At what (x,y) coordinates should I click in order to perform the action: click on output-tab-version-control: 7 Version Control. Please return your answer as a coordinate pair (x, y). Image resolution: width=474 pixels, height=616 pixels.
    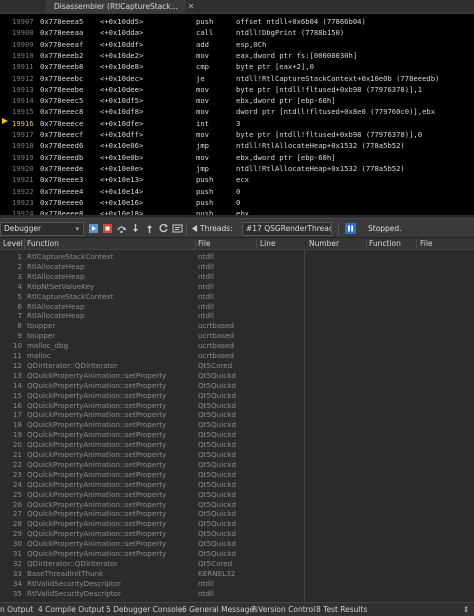
    Looking at the image, I should click on (283, 609).